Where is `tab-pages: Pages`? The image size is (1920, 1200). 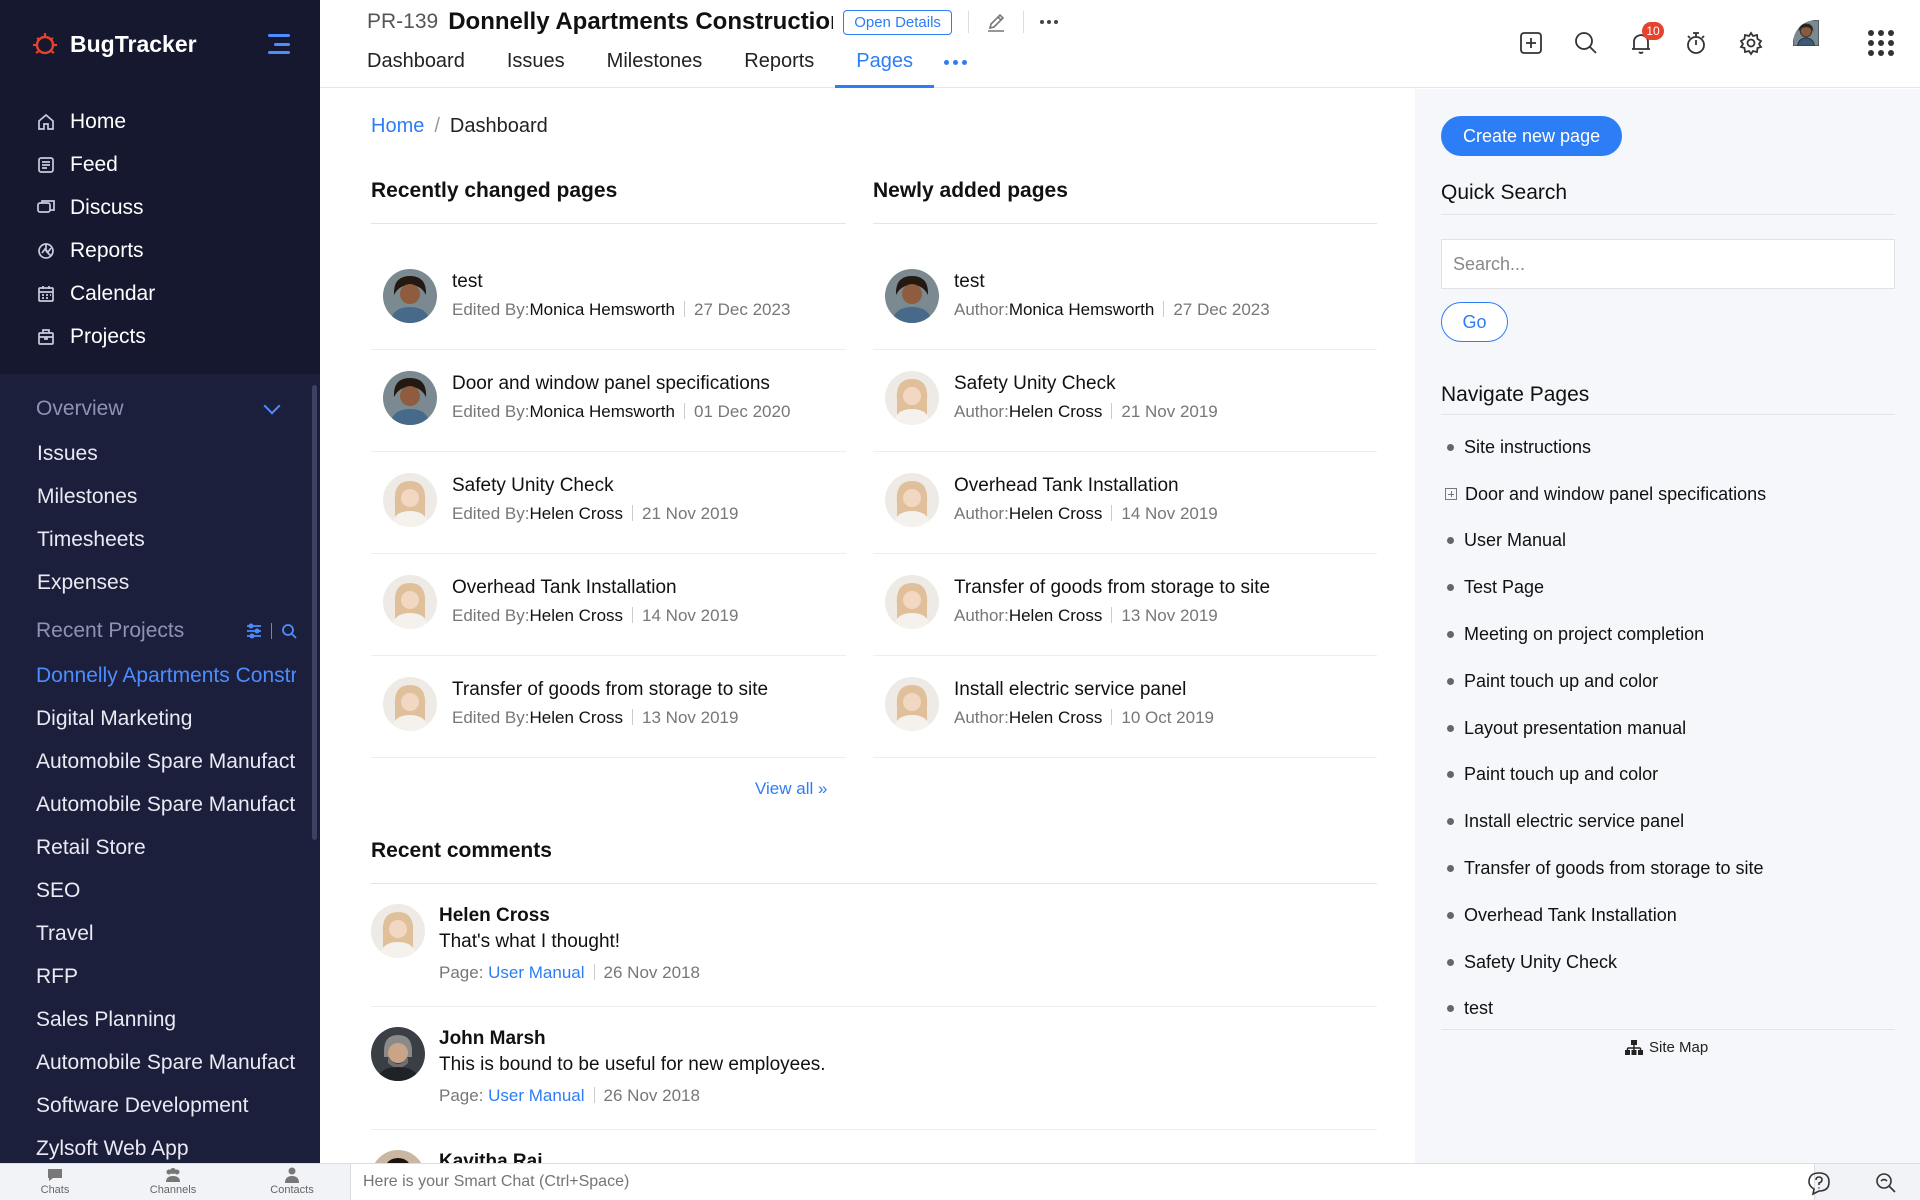
tab-pages: Pages is located at coordinates (884, 69).